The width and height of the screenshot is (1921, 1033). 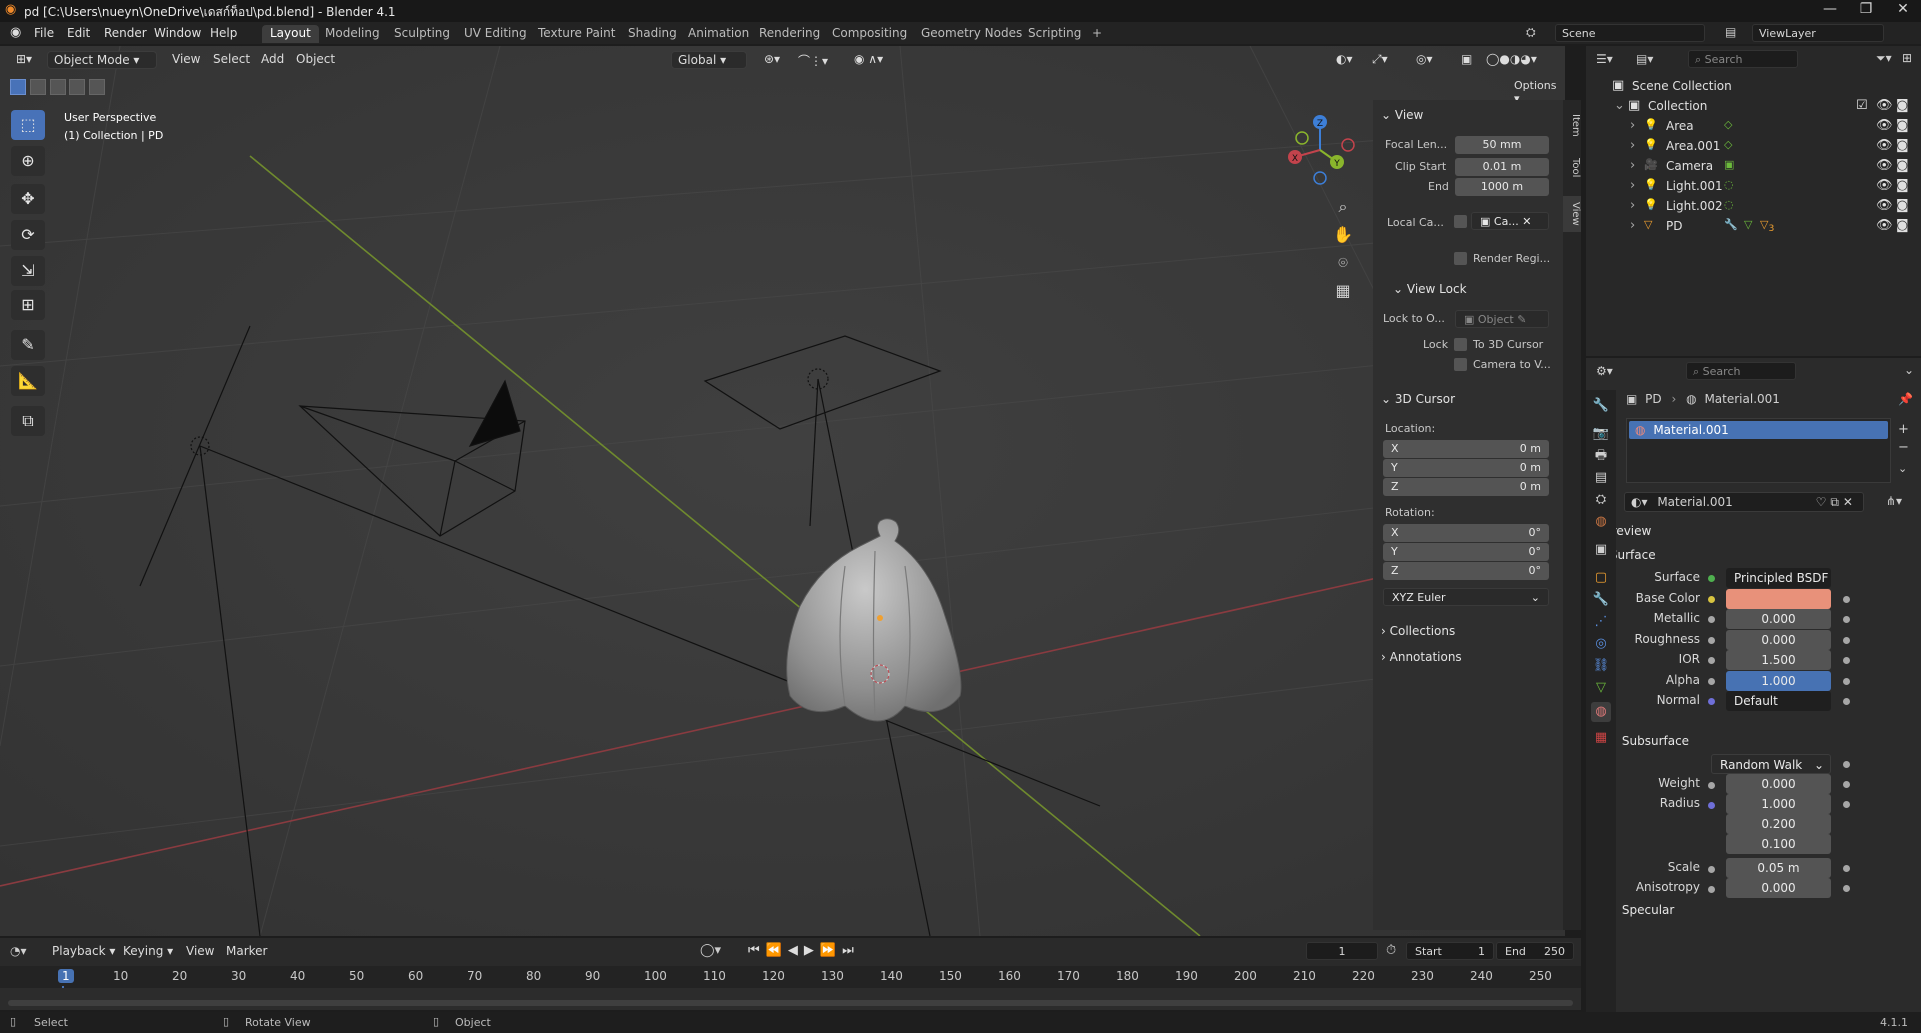 I want to click on zoom-icon: ⌕, so click(x=1343, y=207).